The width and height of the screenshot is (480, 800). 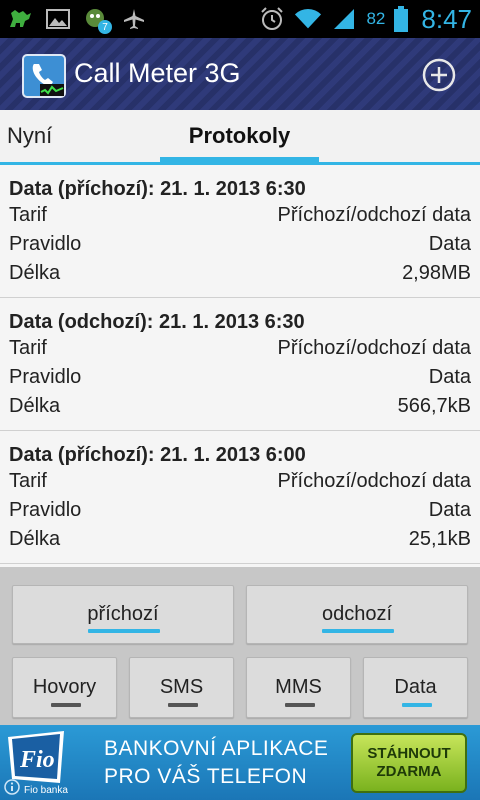 I want to click on wifi-icon, so click(x=308, y=19).